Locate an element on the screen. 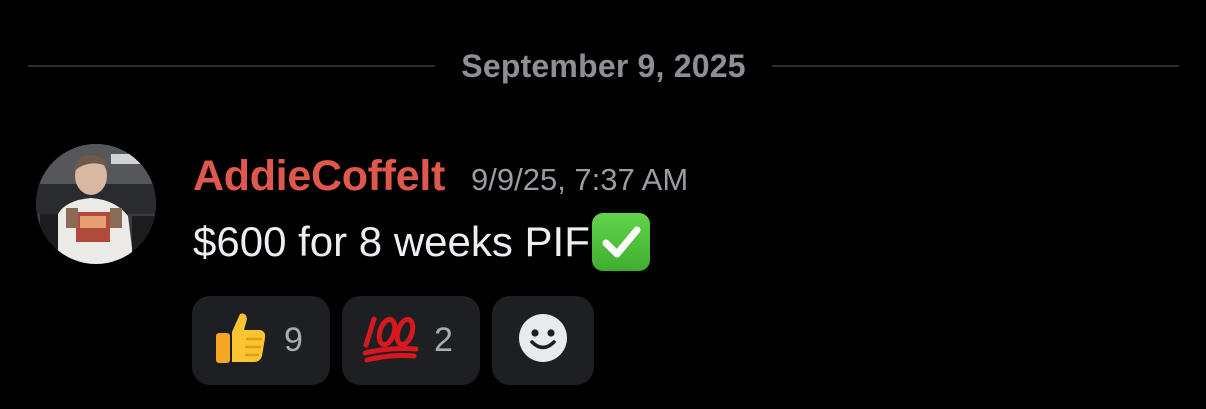 The image size is (1206, 409). message-header: AddieCoffelt 9/9/25, 7:37 AM is located at coordinates (440, 179).